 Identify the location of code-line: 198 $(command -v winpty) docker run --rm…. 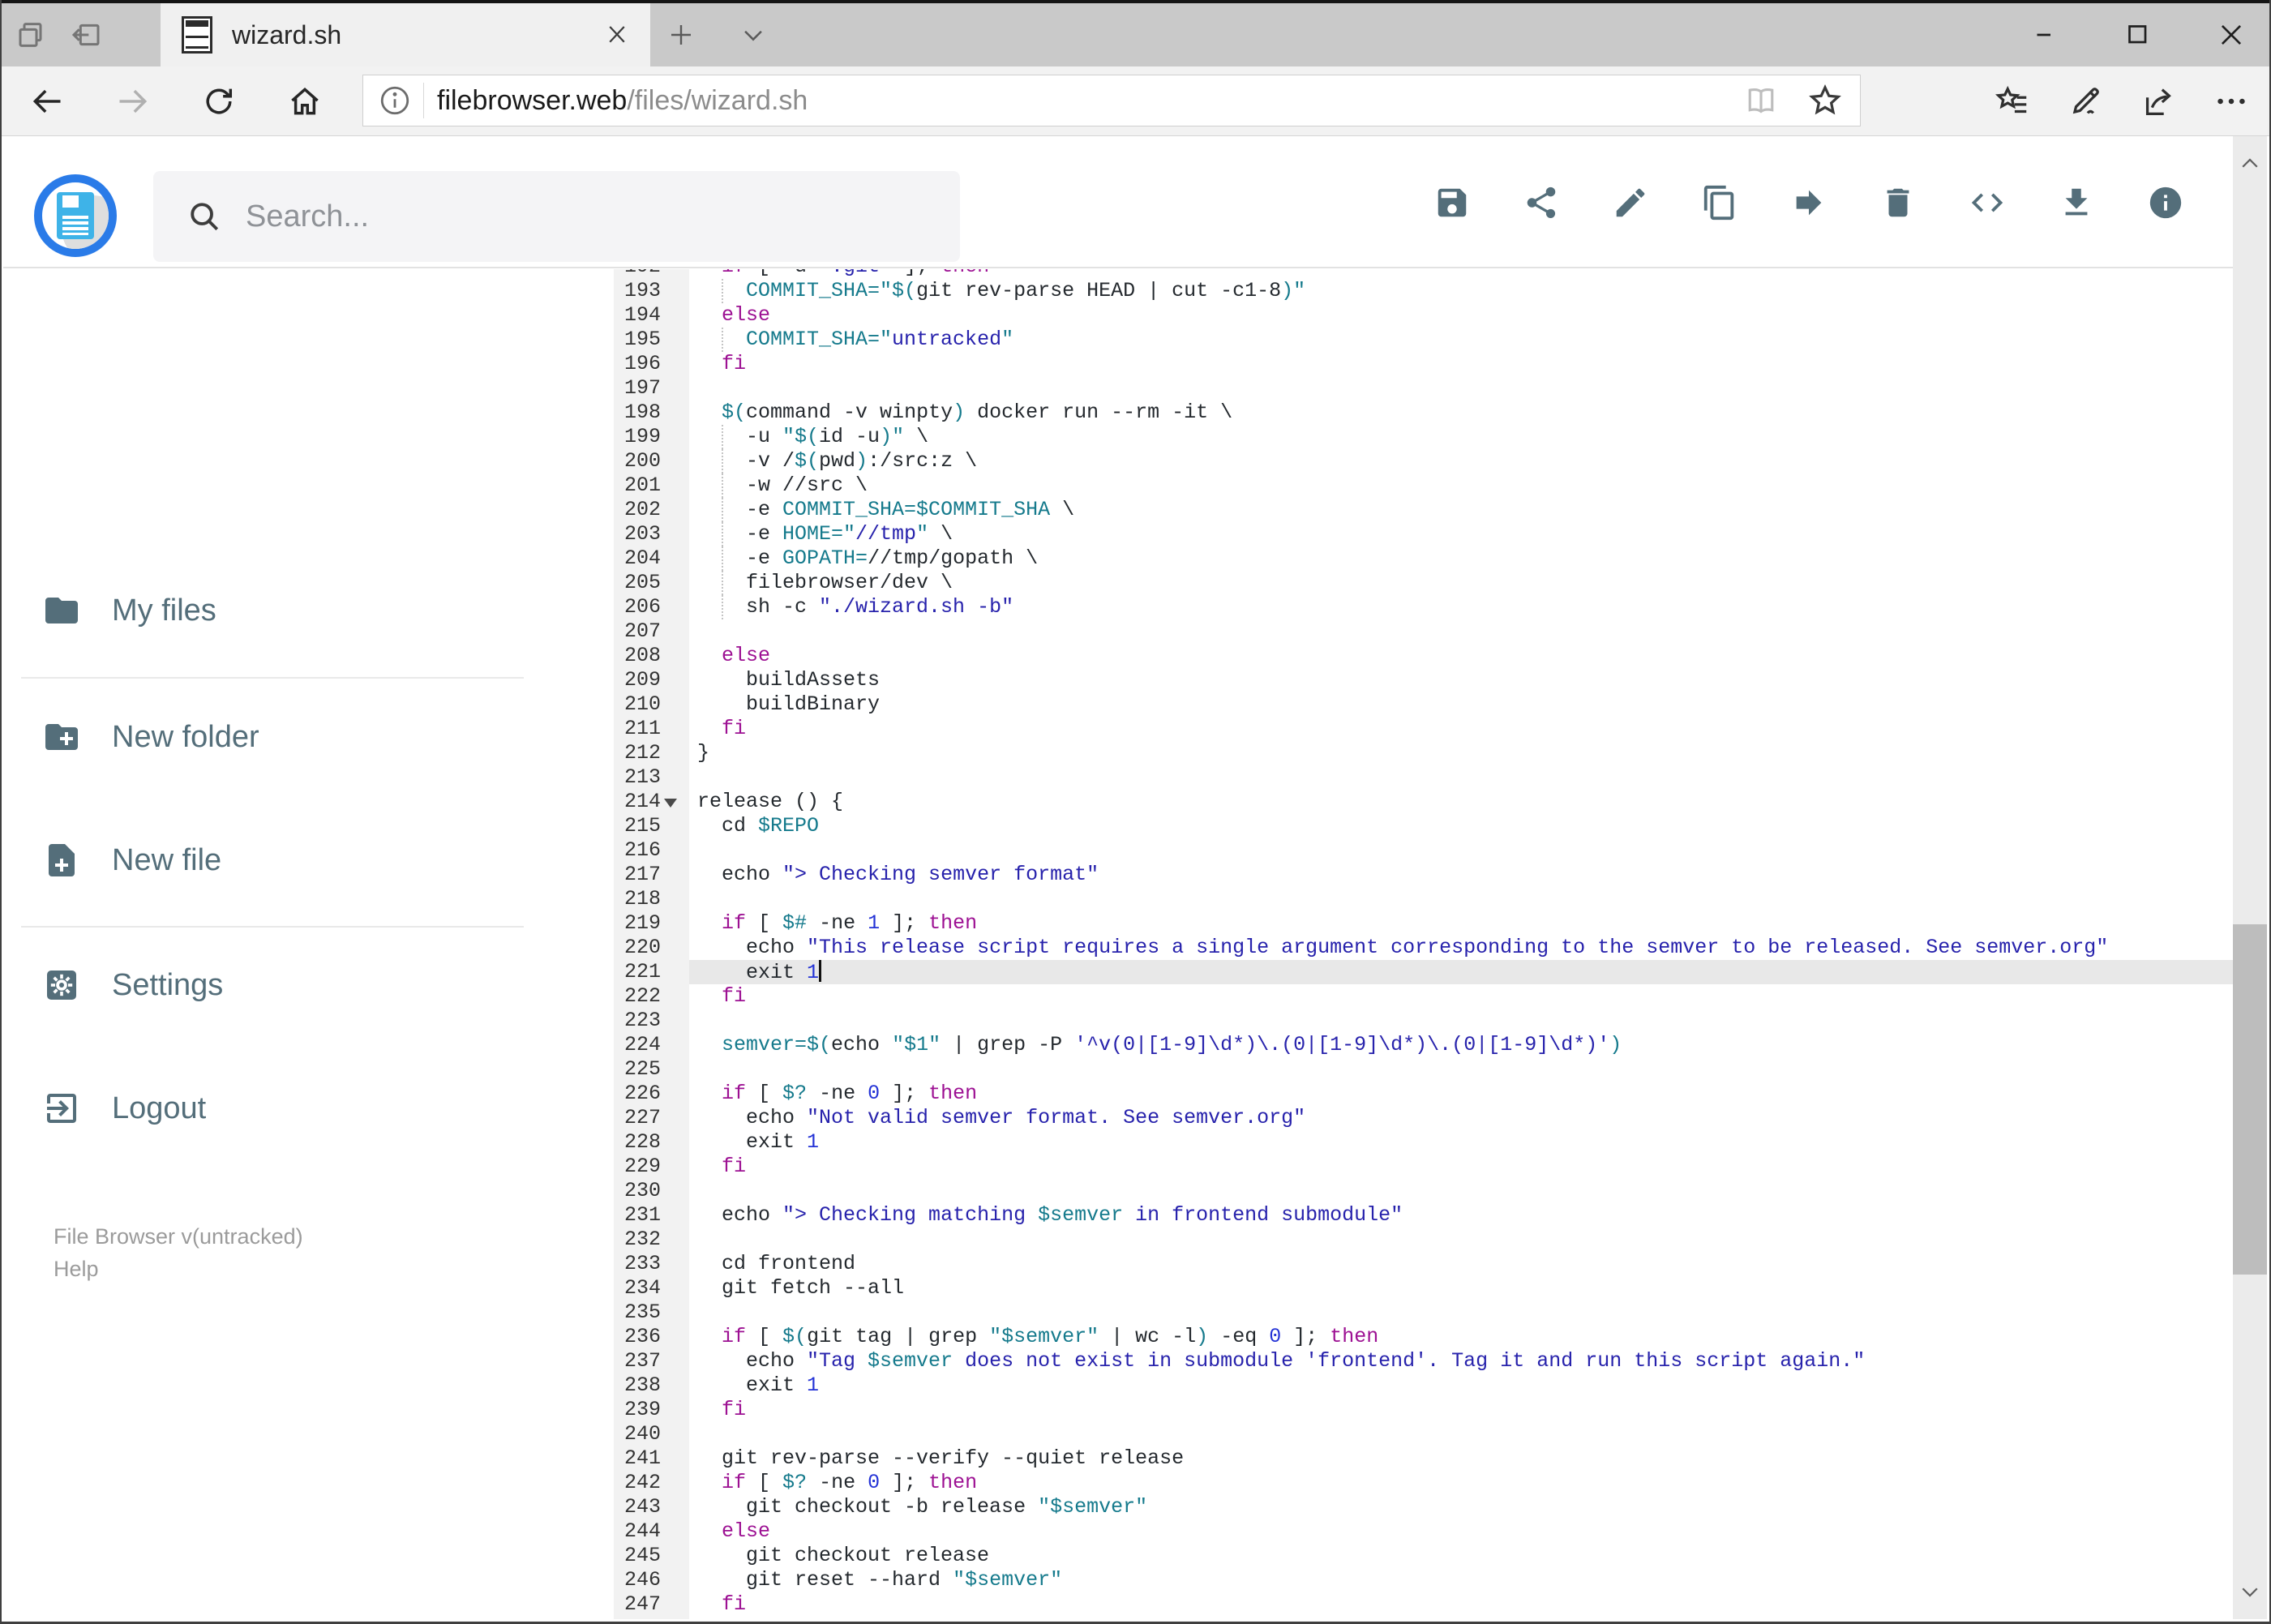
(1385, 413).